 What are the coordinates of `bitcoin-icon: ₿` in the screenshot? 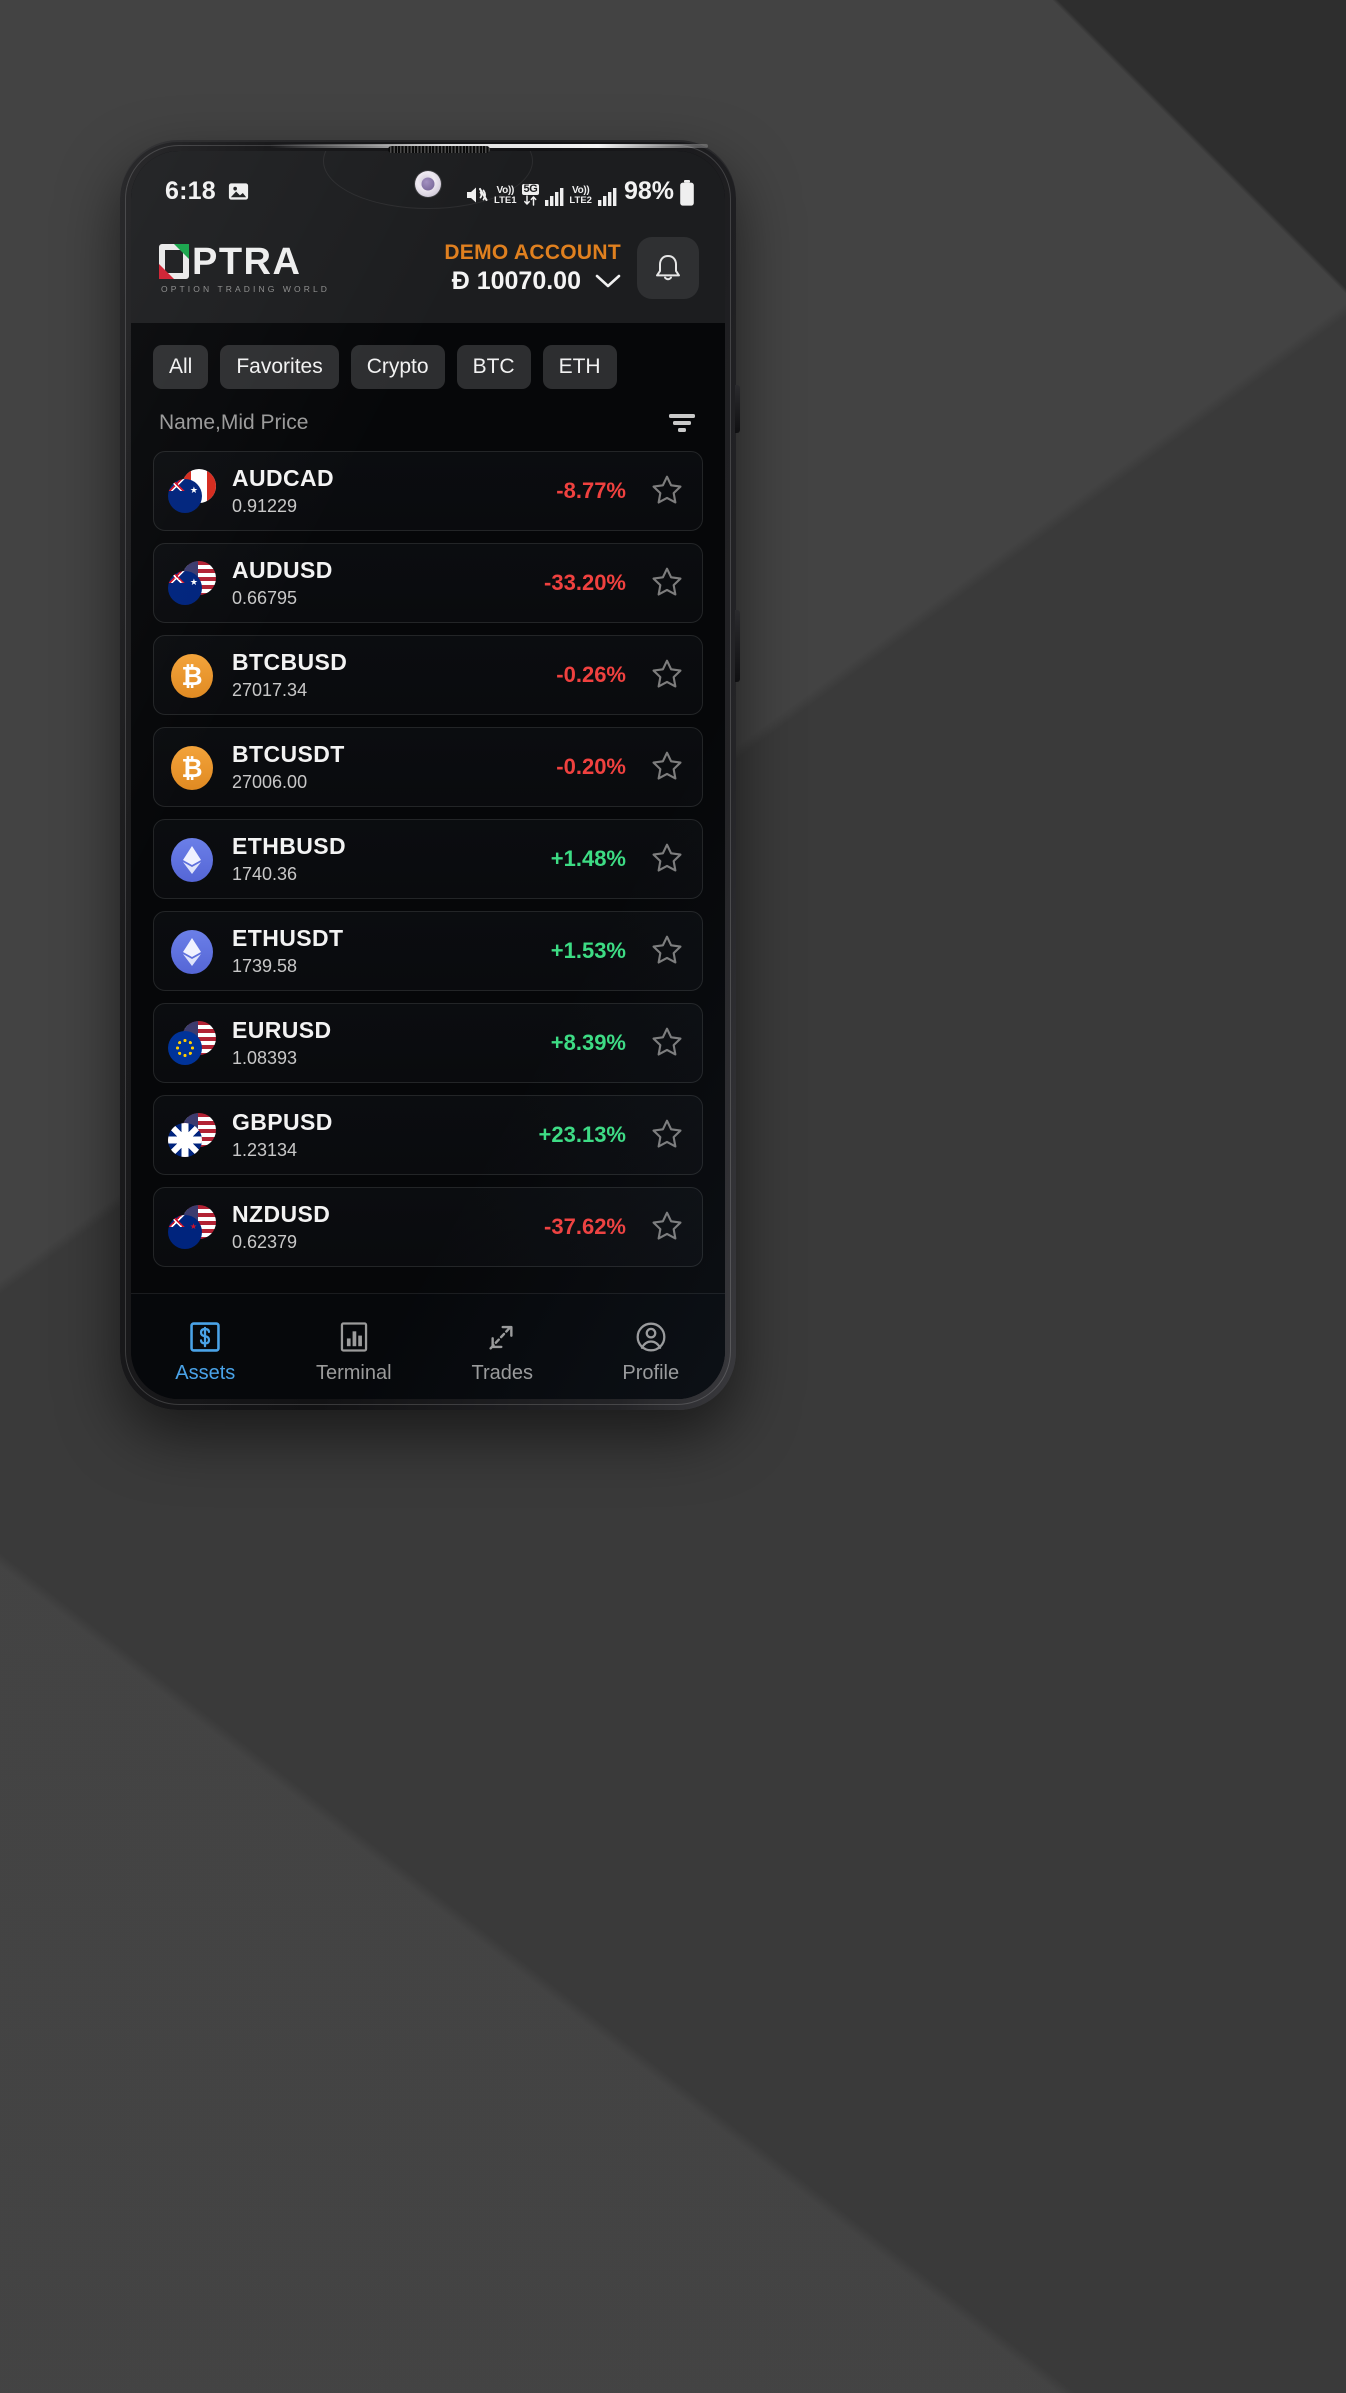 It's located at (192, 767).